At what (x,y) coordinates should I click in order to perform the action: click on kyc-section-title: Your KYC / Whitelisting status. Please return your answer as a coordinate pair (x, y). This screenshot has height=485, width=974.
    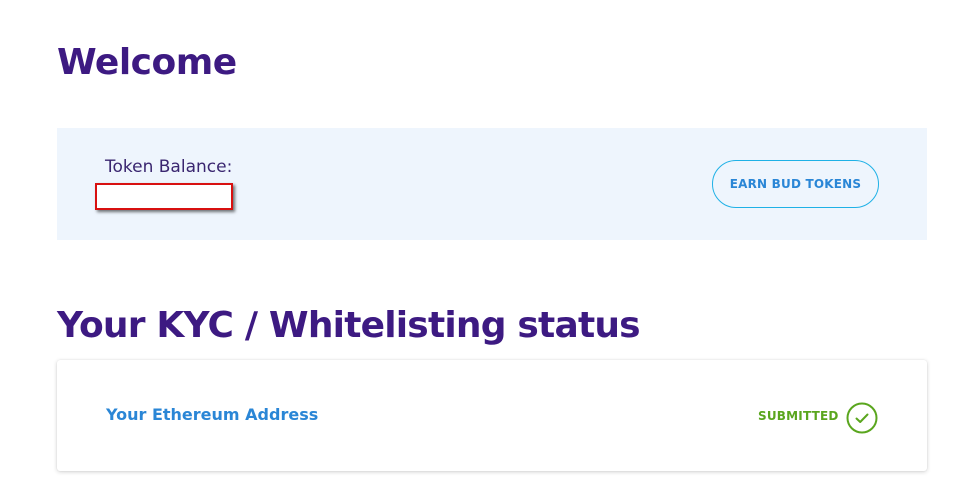
    Looking at the image, I should click on (349, 325).